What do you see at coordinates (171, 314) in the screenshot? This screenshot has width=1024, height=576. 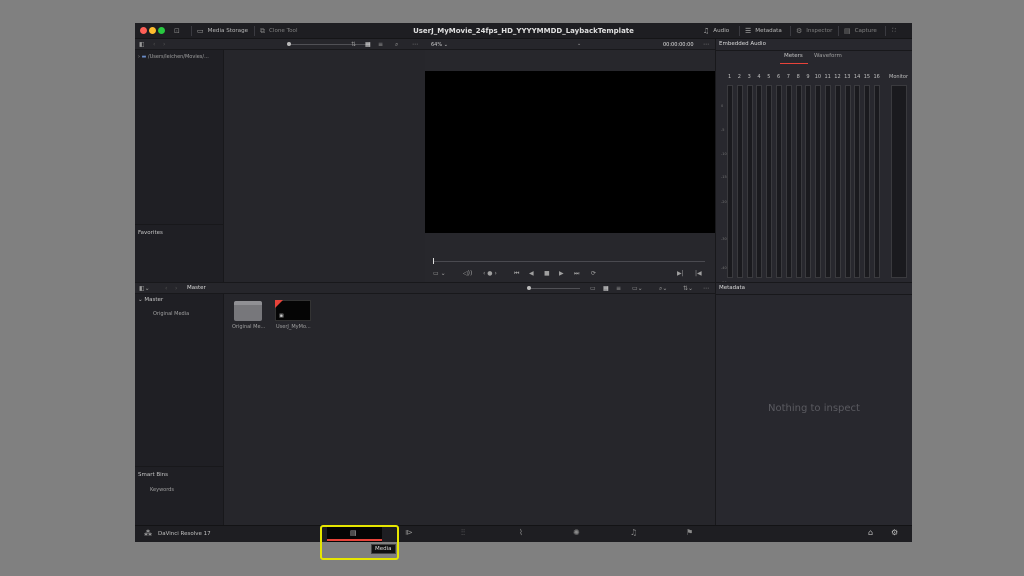 I see `bin-original-media: Original Media` at bounding box center [171, 314].